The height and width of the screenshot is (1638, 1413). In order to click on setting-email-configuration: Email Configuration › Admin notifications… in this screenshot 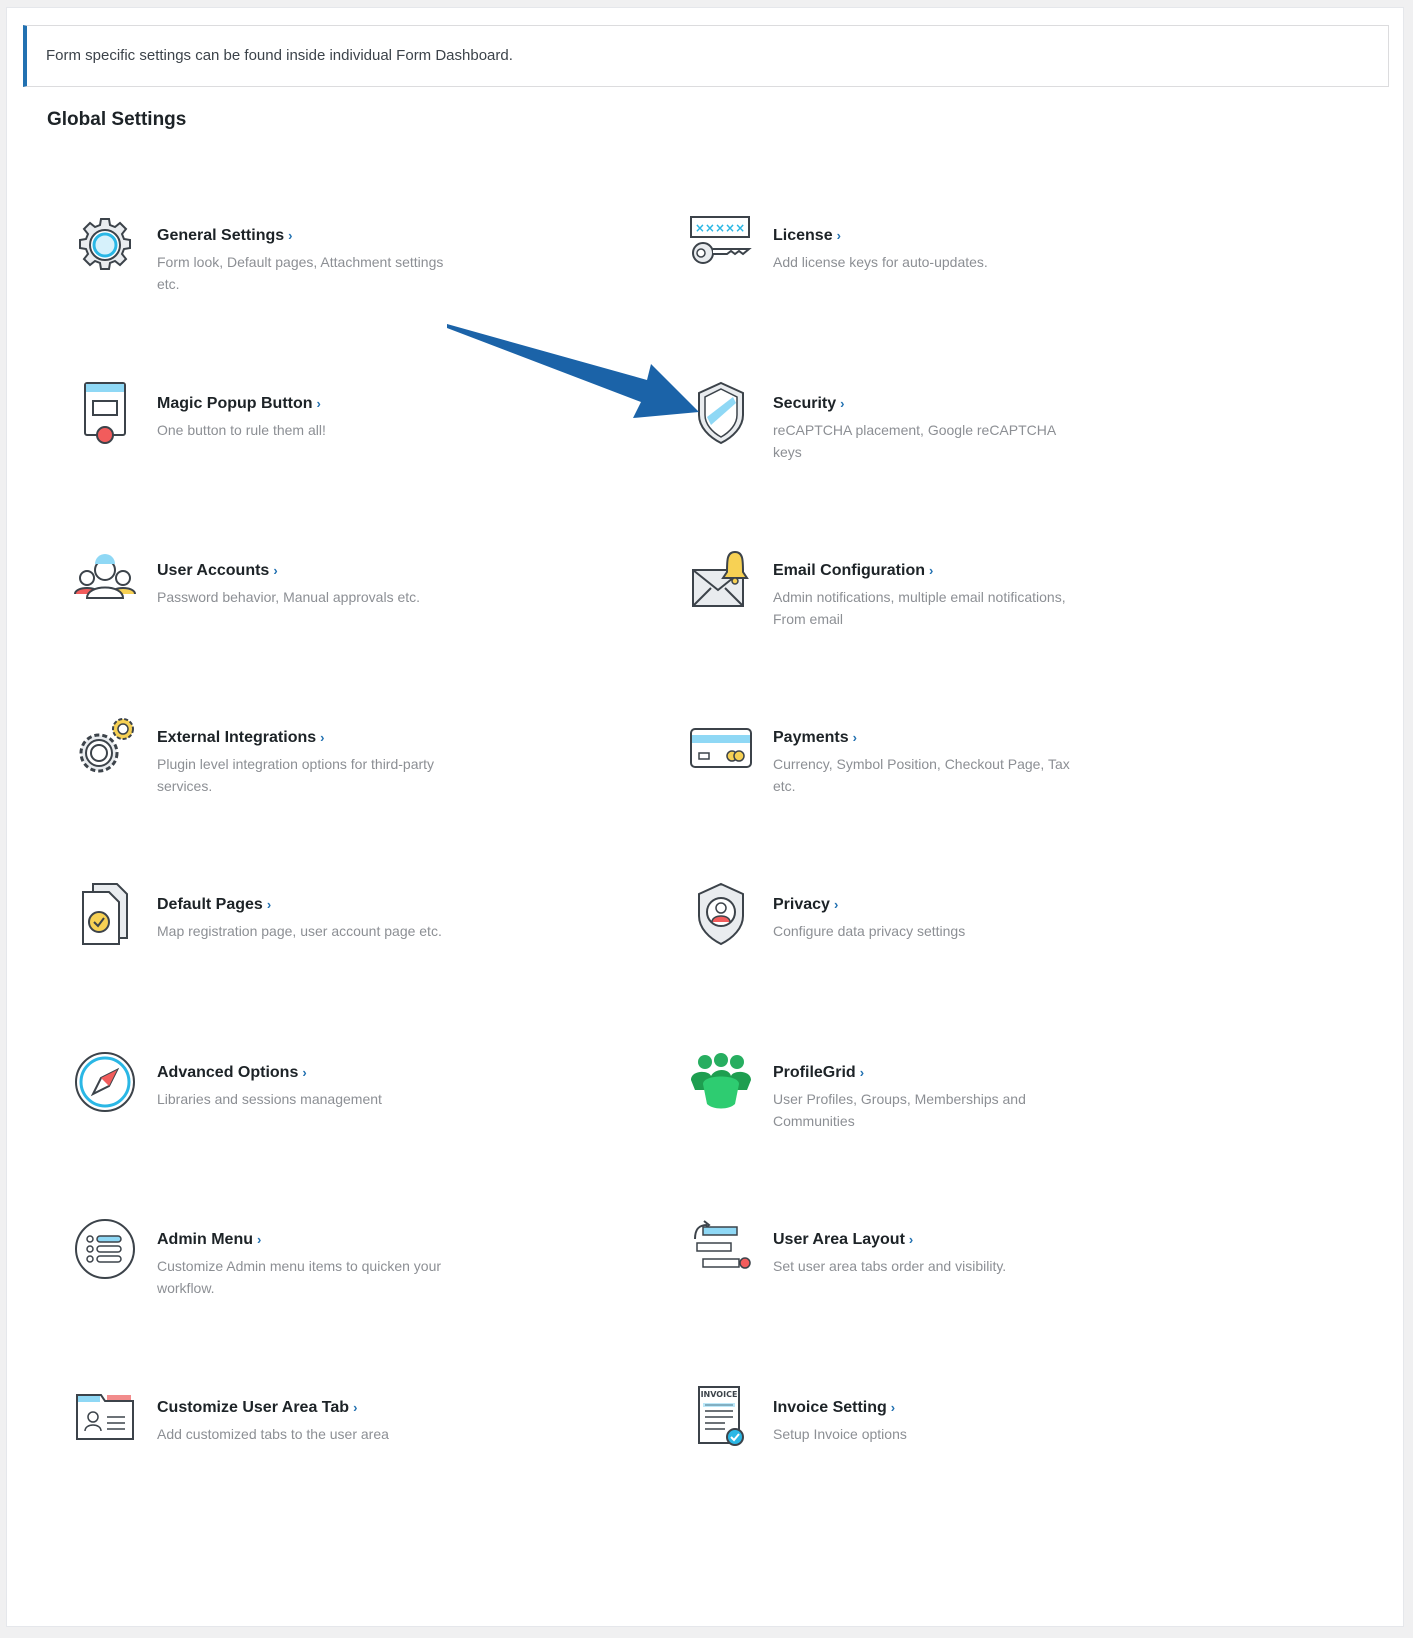, I will do `click(949, 608)`.